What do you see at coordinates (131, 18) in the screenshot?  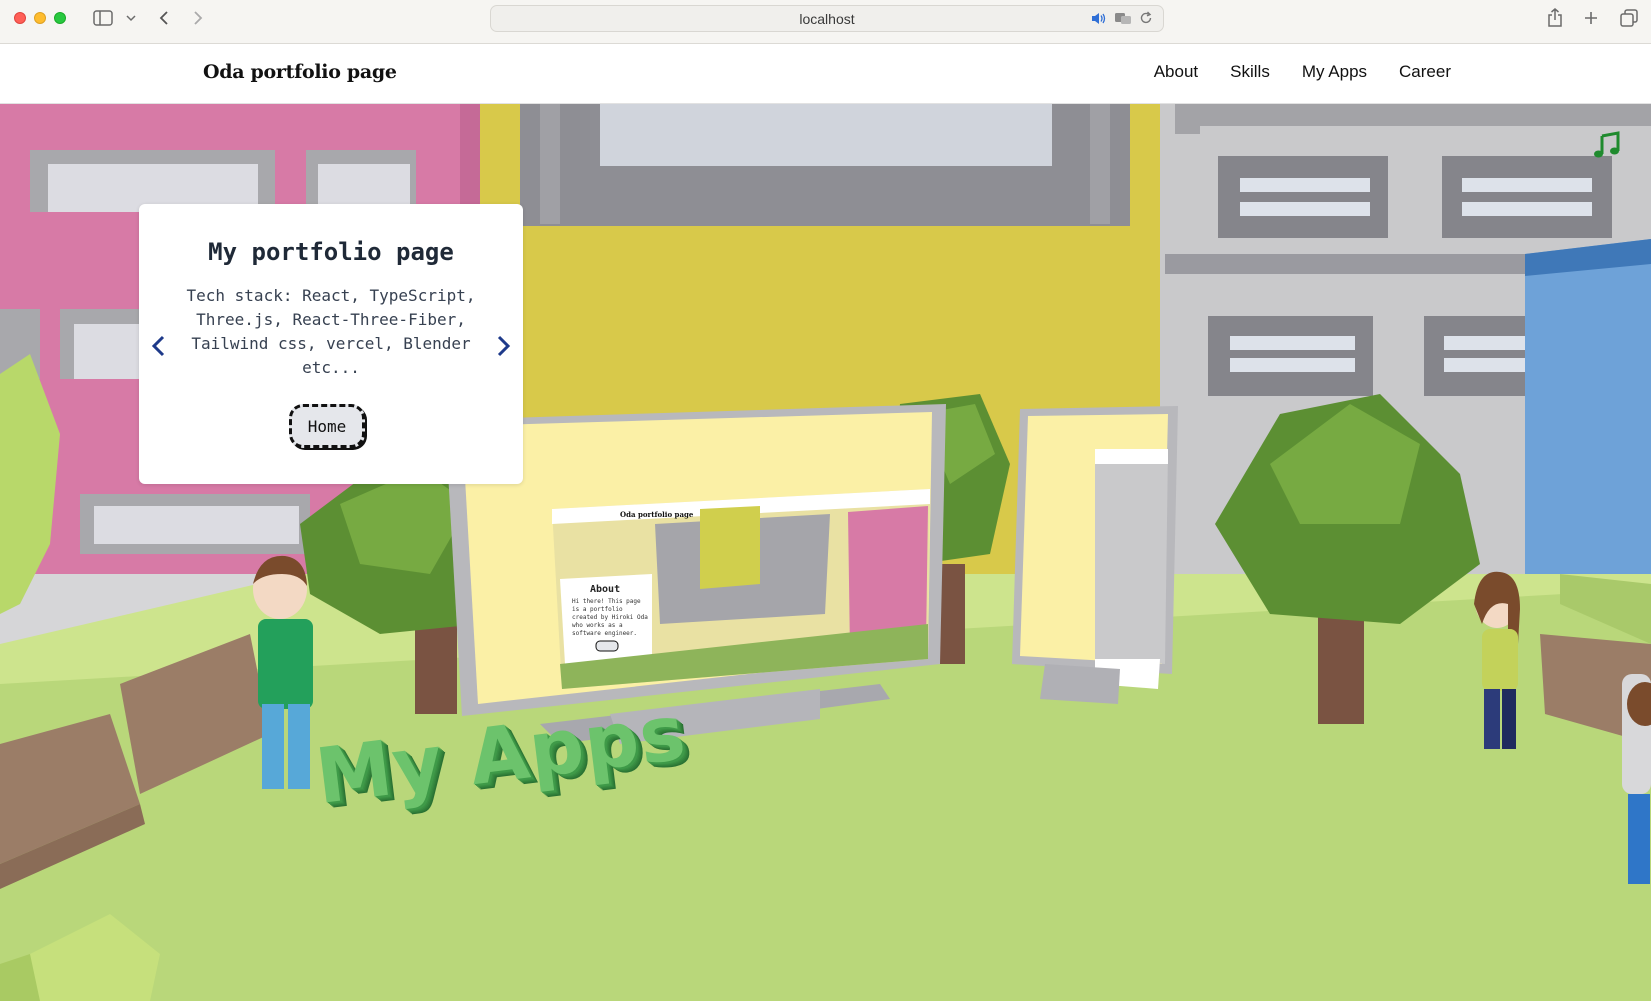 I see `chevron-down-icon` at bounding box center [131, 18].